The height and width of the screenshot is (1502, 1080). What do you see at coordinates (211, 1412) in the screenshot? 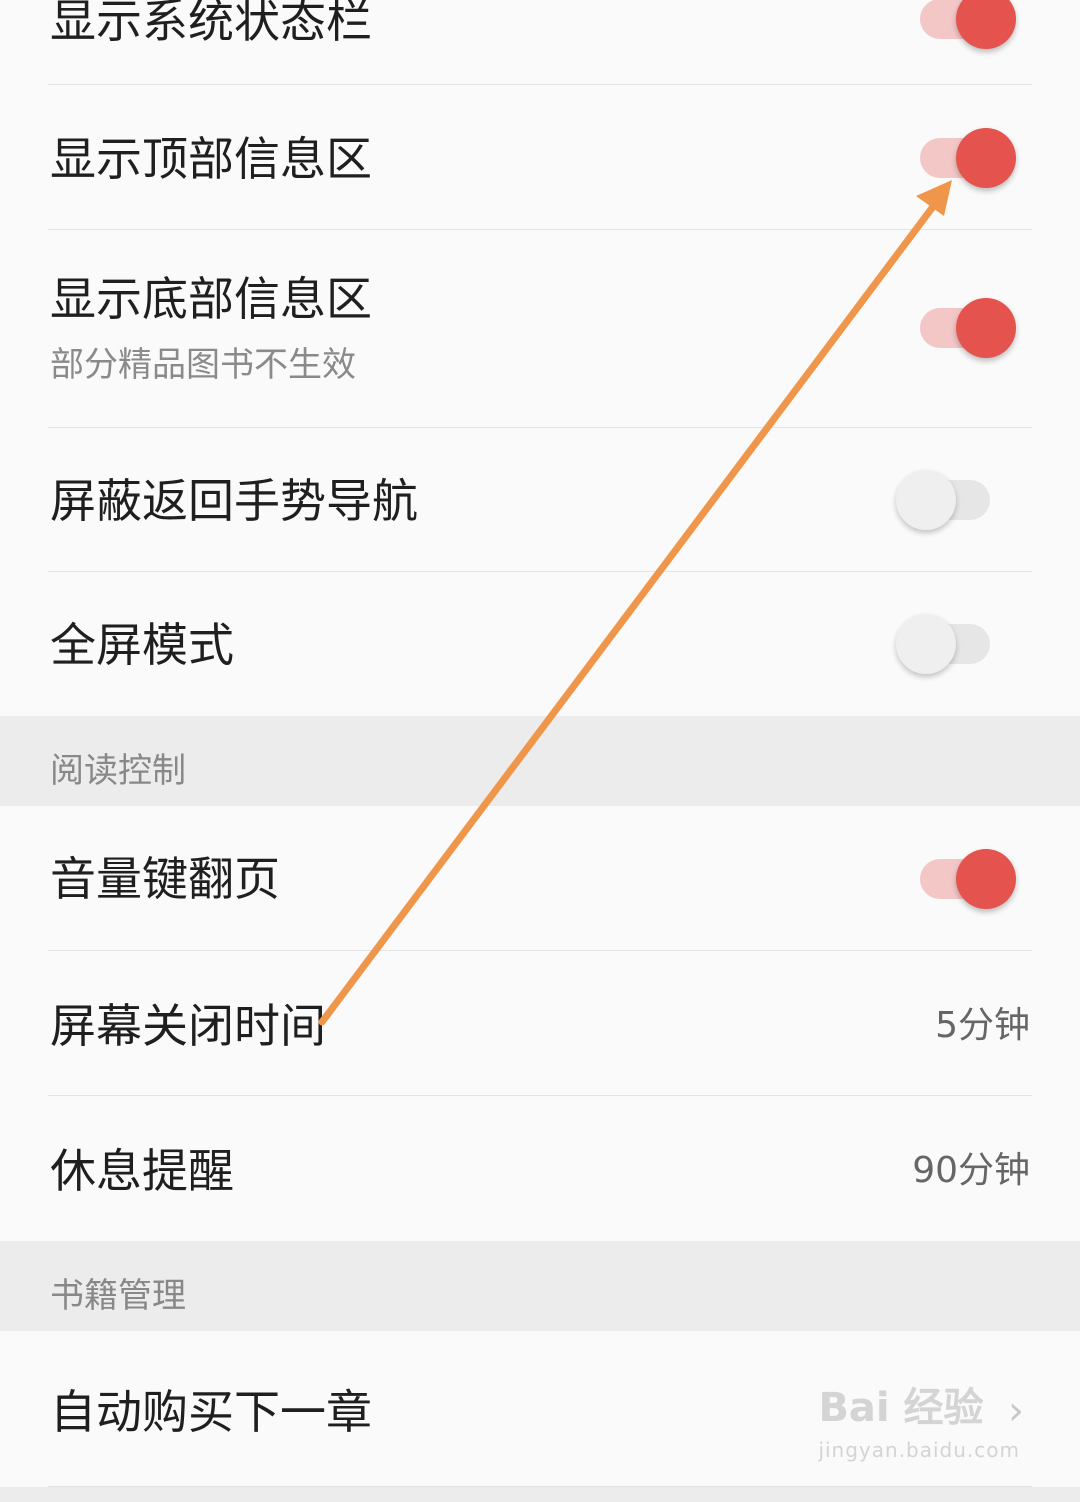
I see `setting-title: 自动购买下一章` at bounding box center [211, 1412].